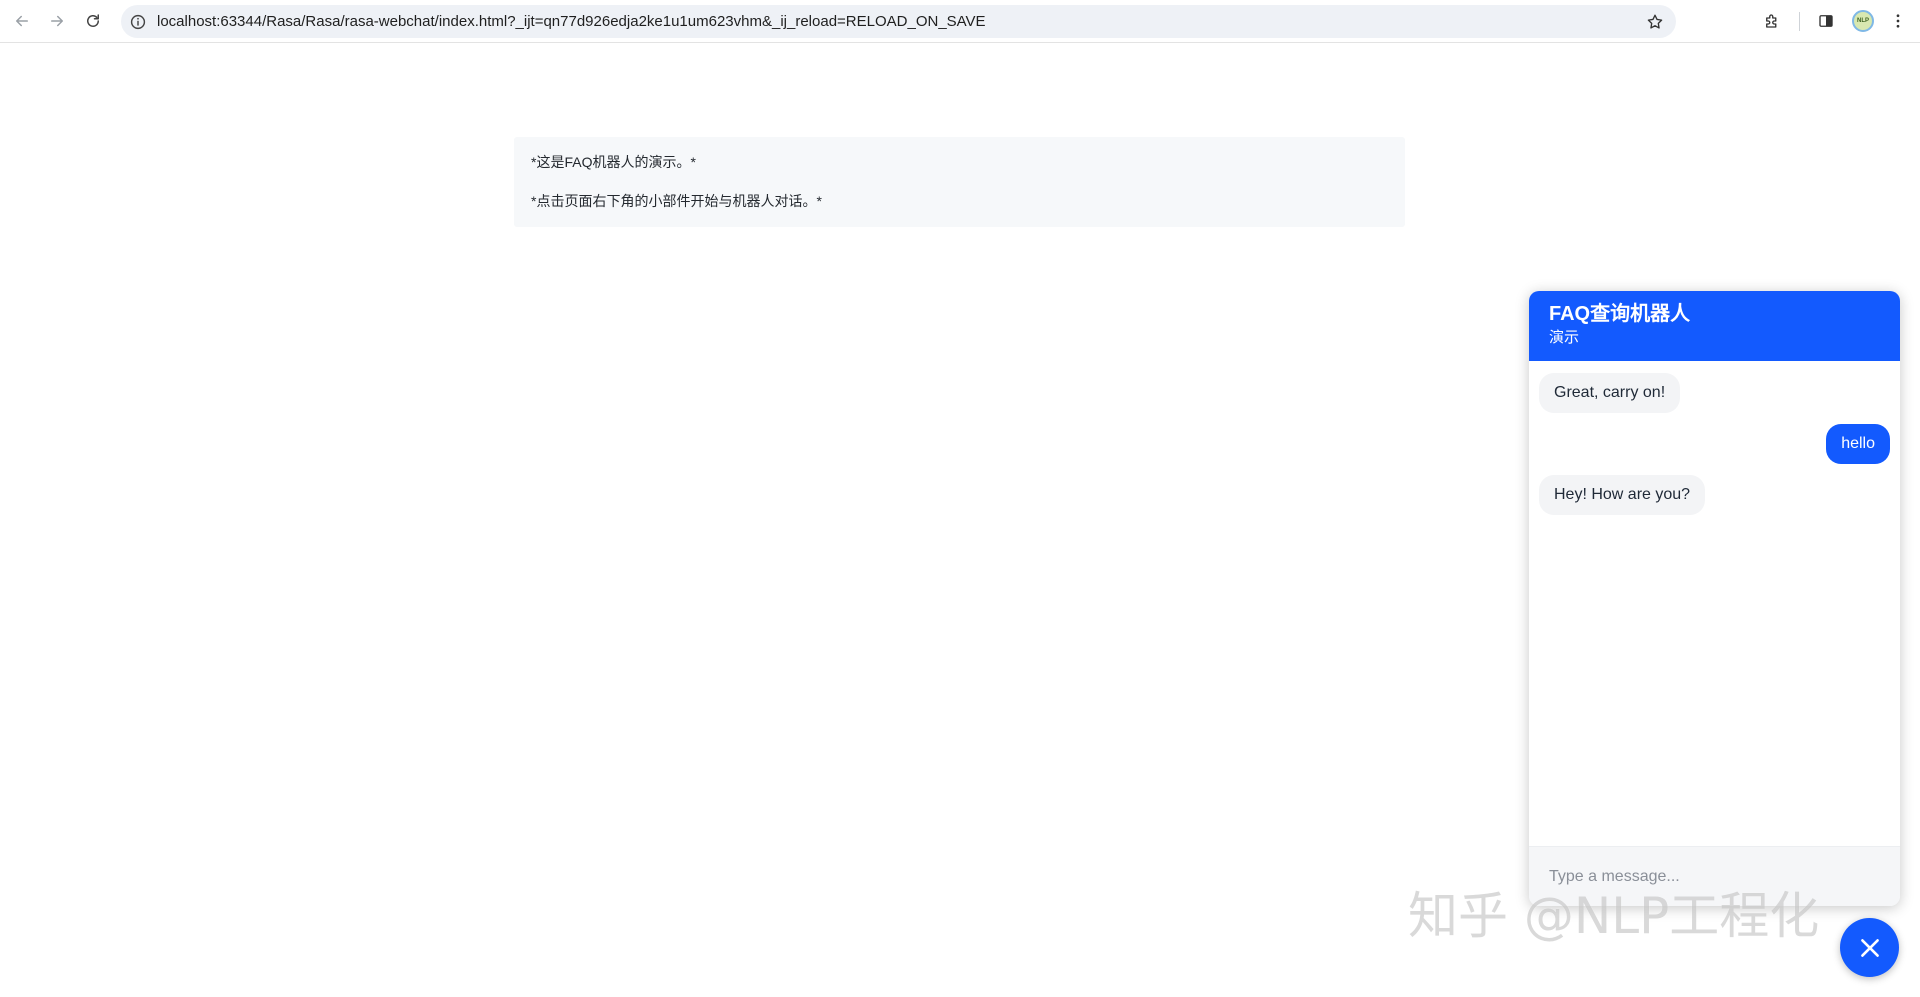 The height and width of the screenshot is (997, 1920). Describe the element at coordinates (1898, 21) in the screenshot. I see `menu-icon` at that location.